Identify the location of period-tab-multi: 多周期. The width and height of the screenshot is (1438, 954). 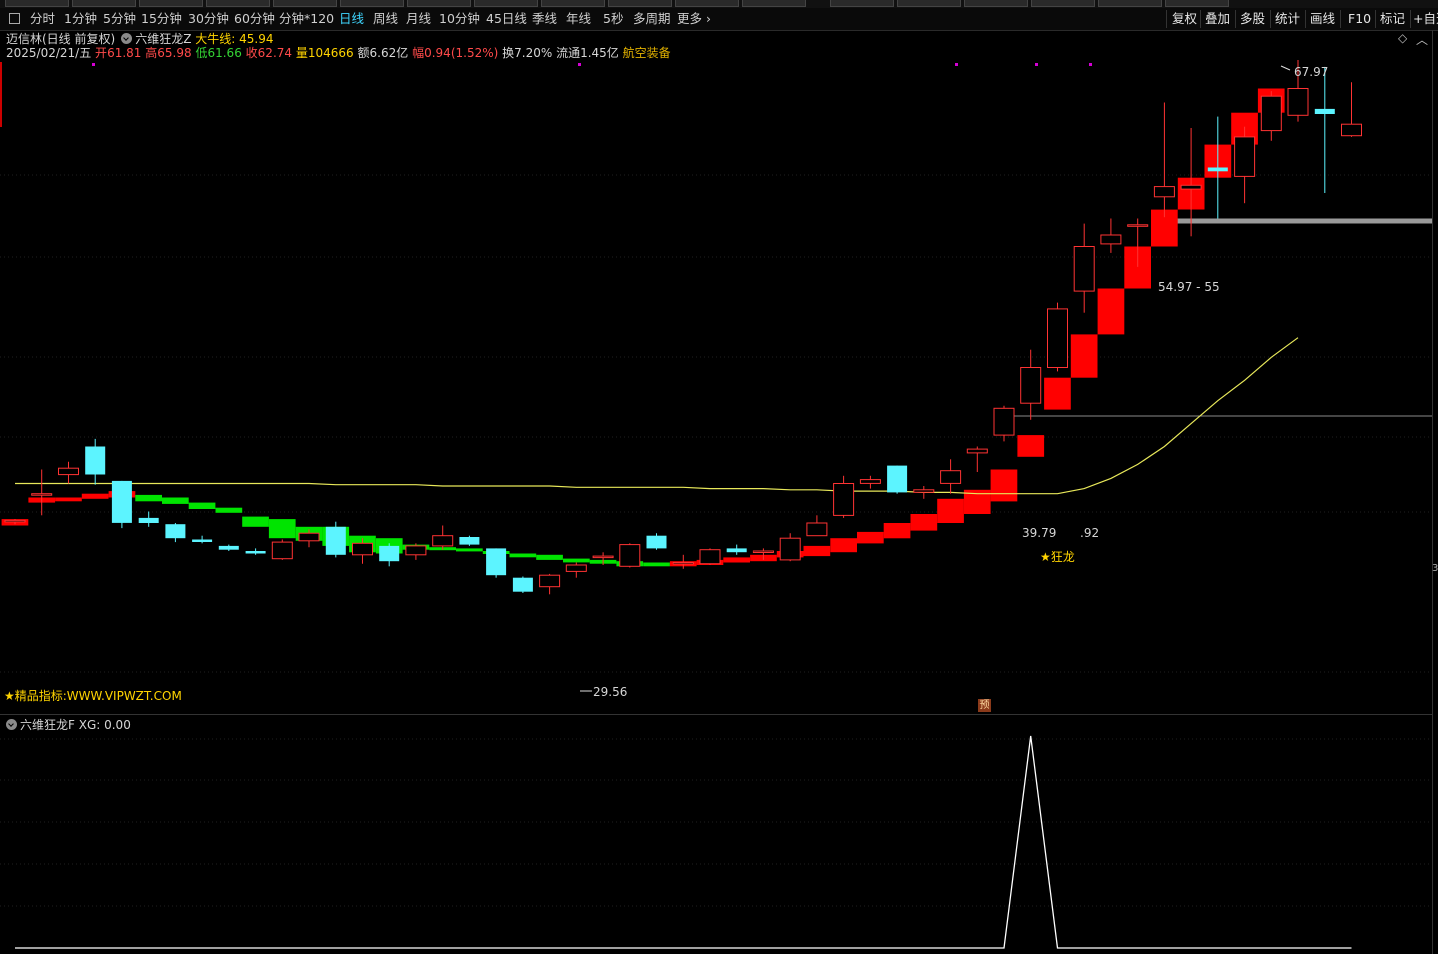
(652, 19).